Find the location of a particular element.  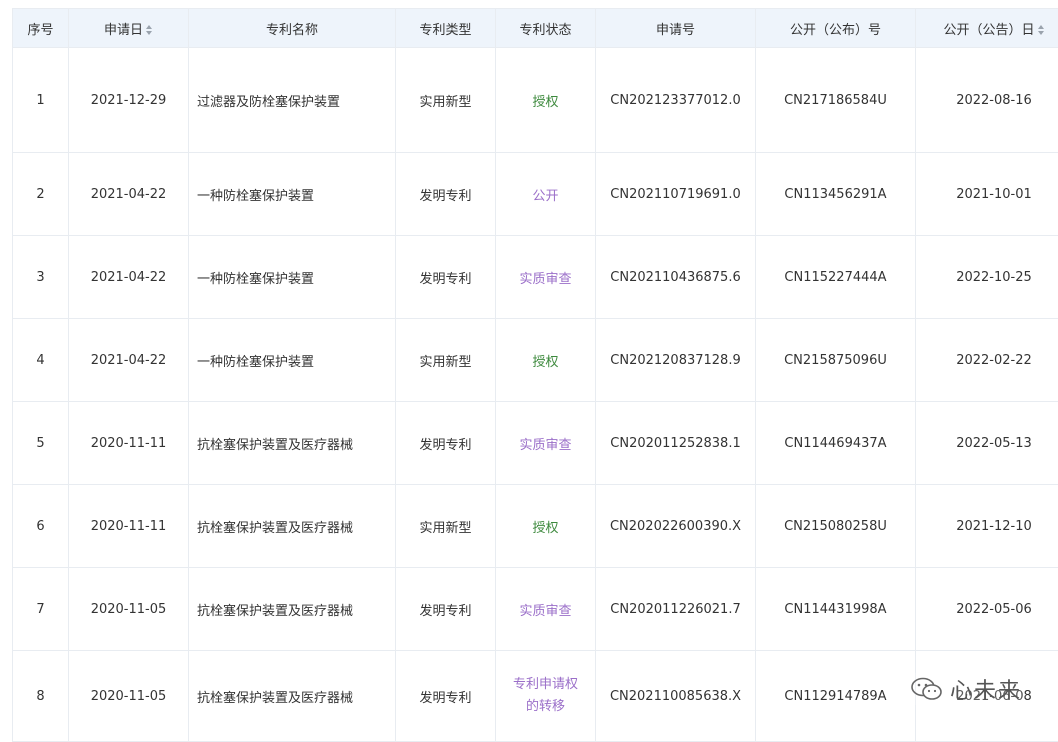

cell-application-number: CN202110719691.0 is located at coordinates (676, 194).